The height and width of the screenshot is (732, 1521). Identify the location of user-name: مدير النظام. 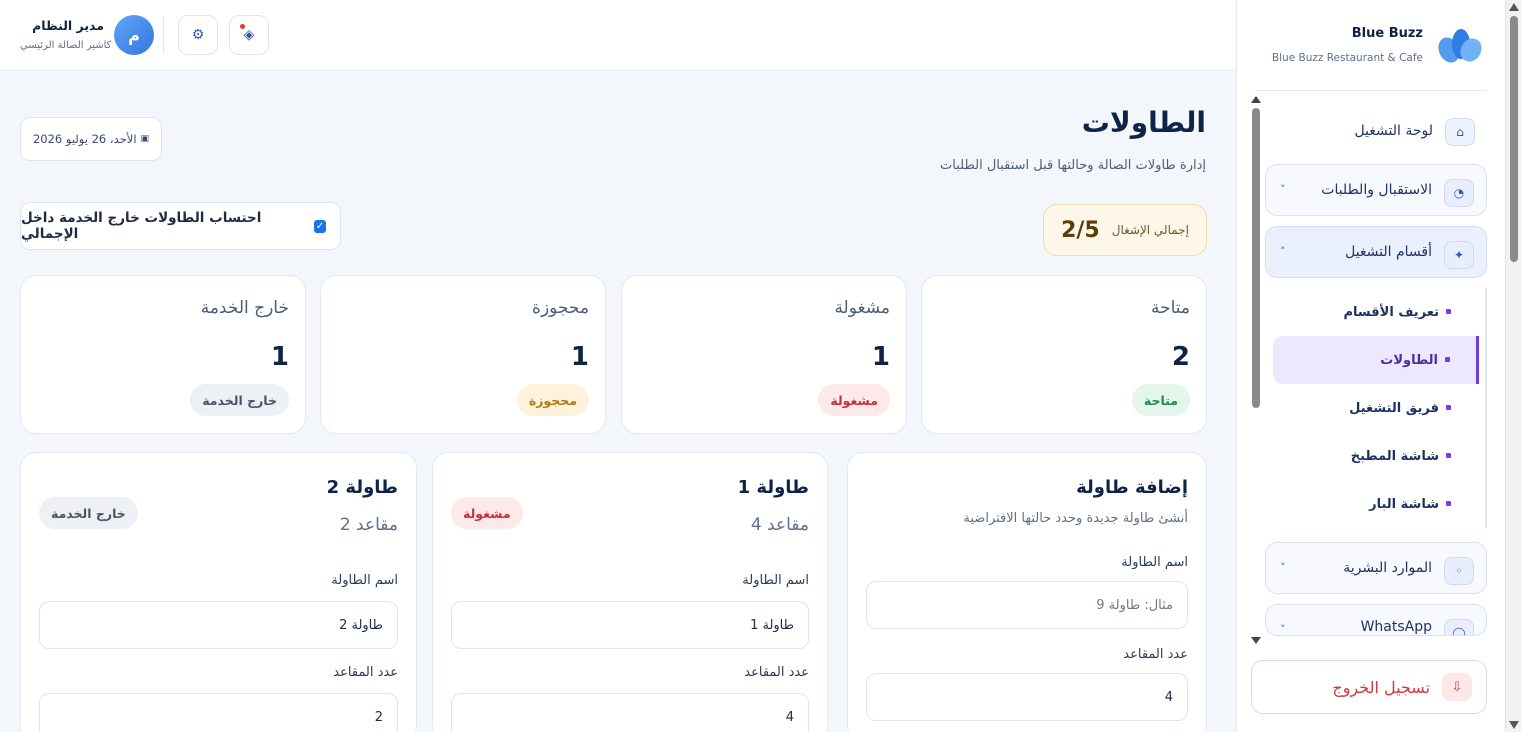
(68, 25).